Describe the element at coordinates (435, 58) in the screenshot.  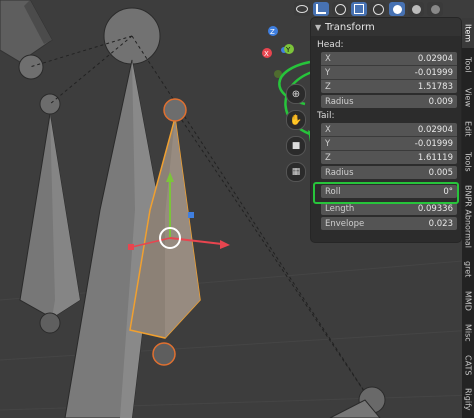
I see `head-x-value: 0.02904` at that location.